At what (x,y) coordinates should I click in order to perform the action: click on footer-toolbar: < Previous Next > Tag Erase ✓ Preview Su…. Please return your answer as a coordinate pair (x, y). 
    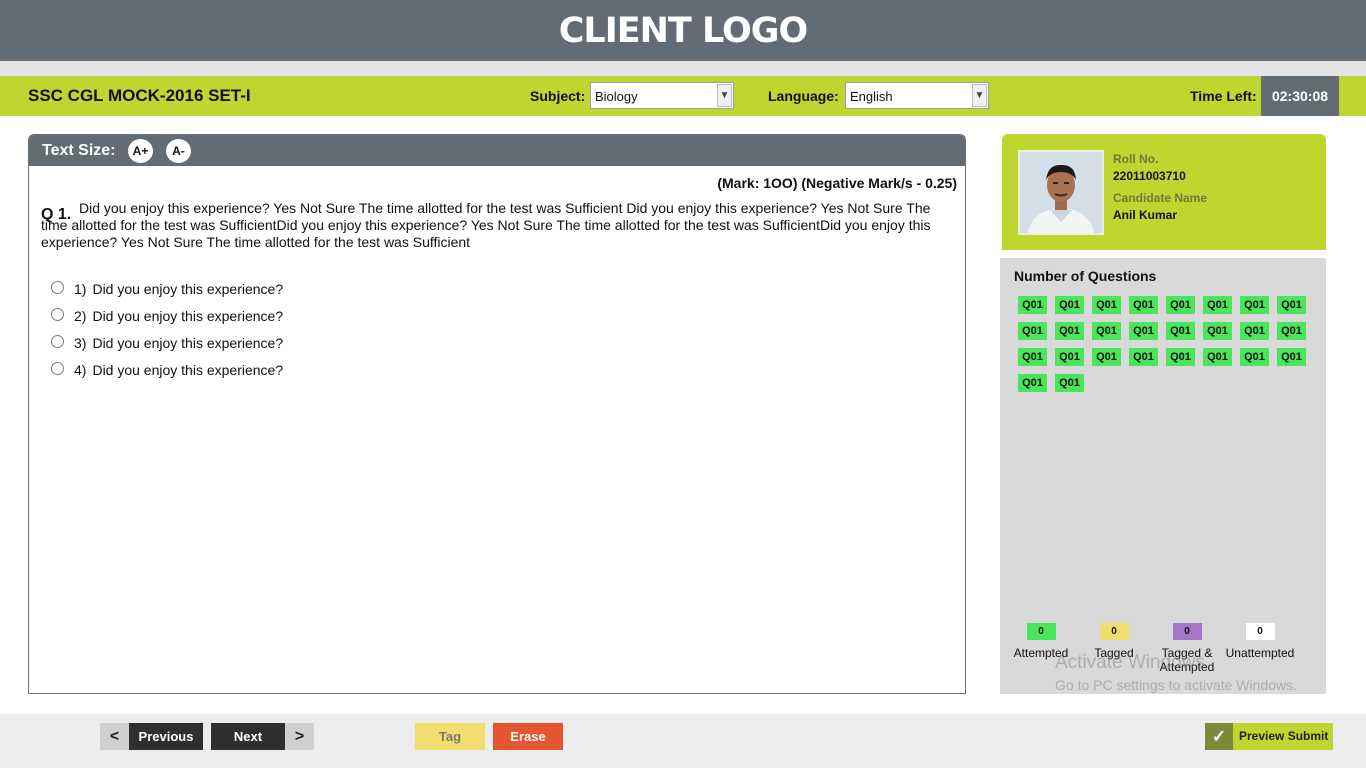
    Looking at the image, I should click on (683, 741).